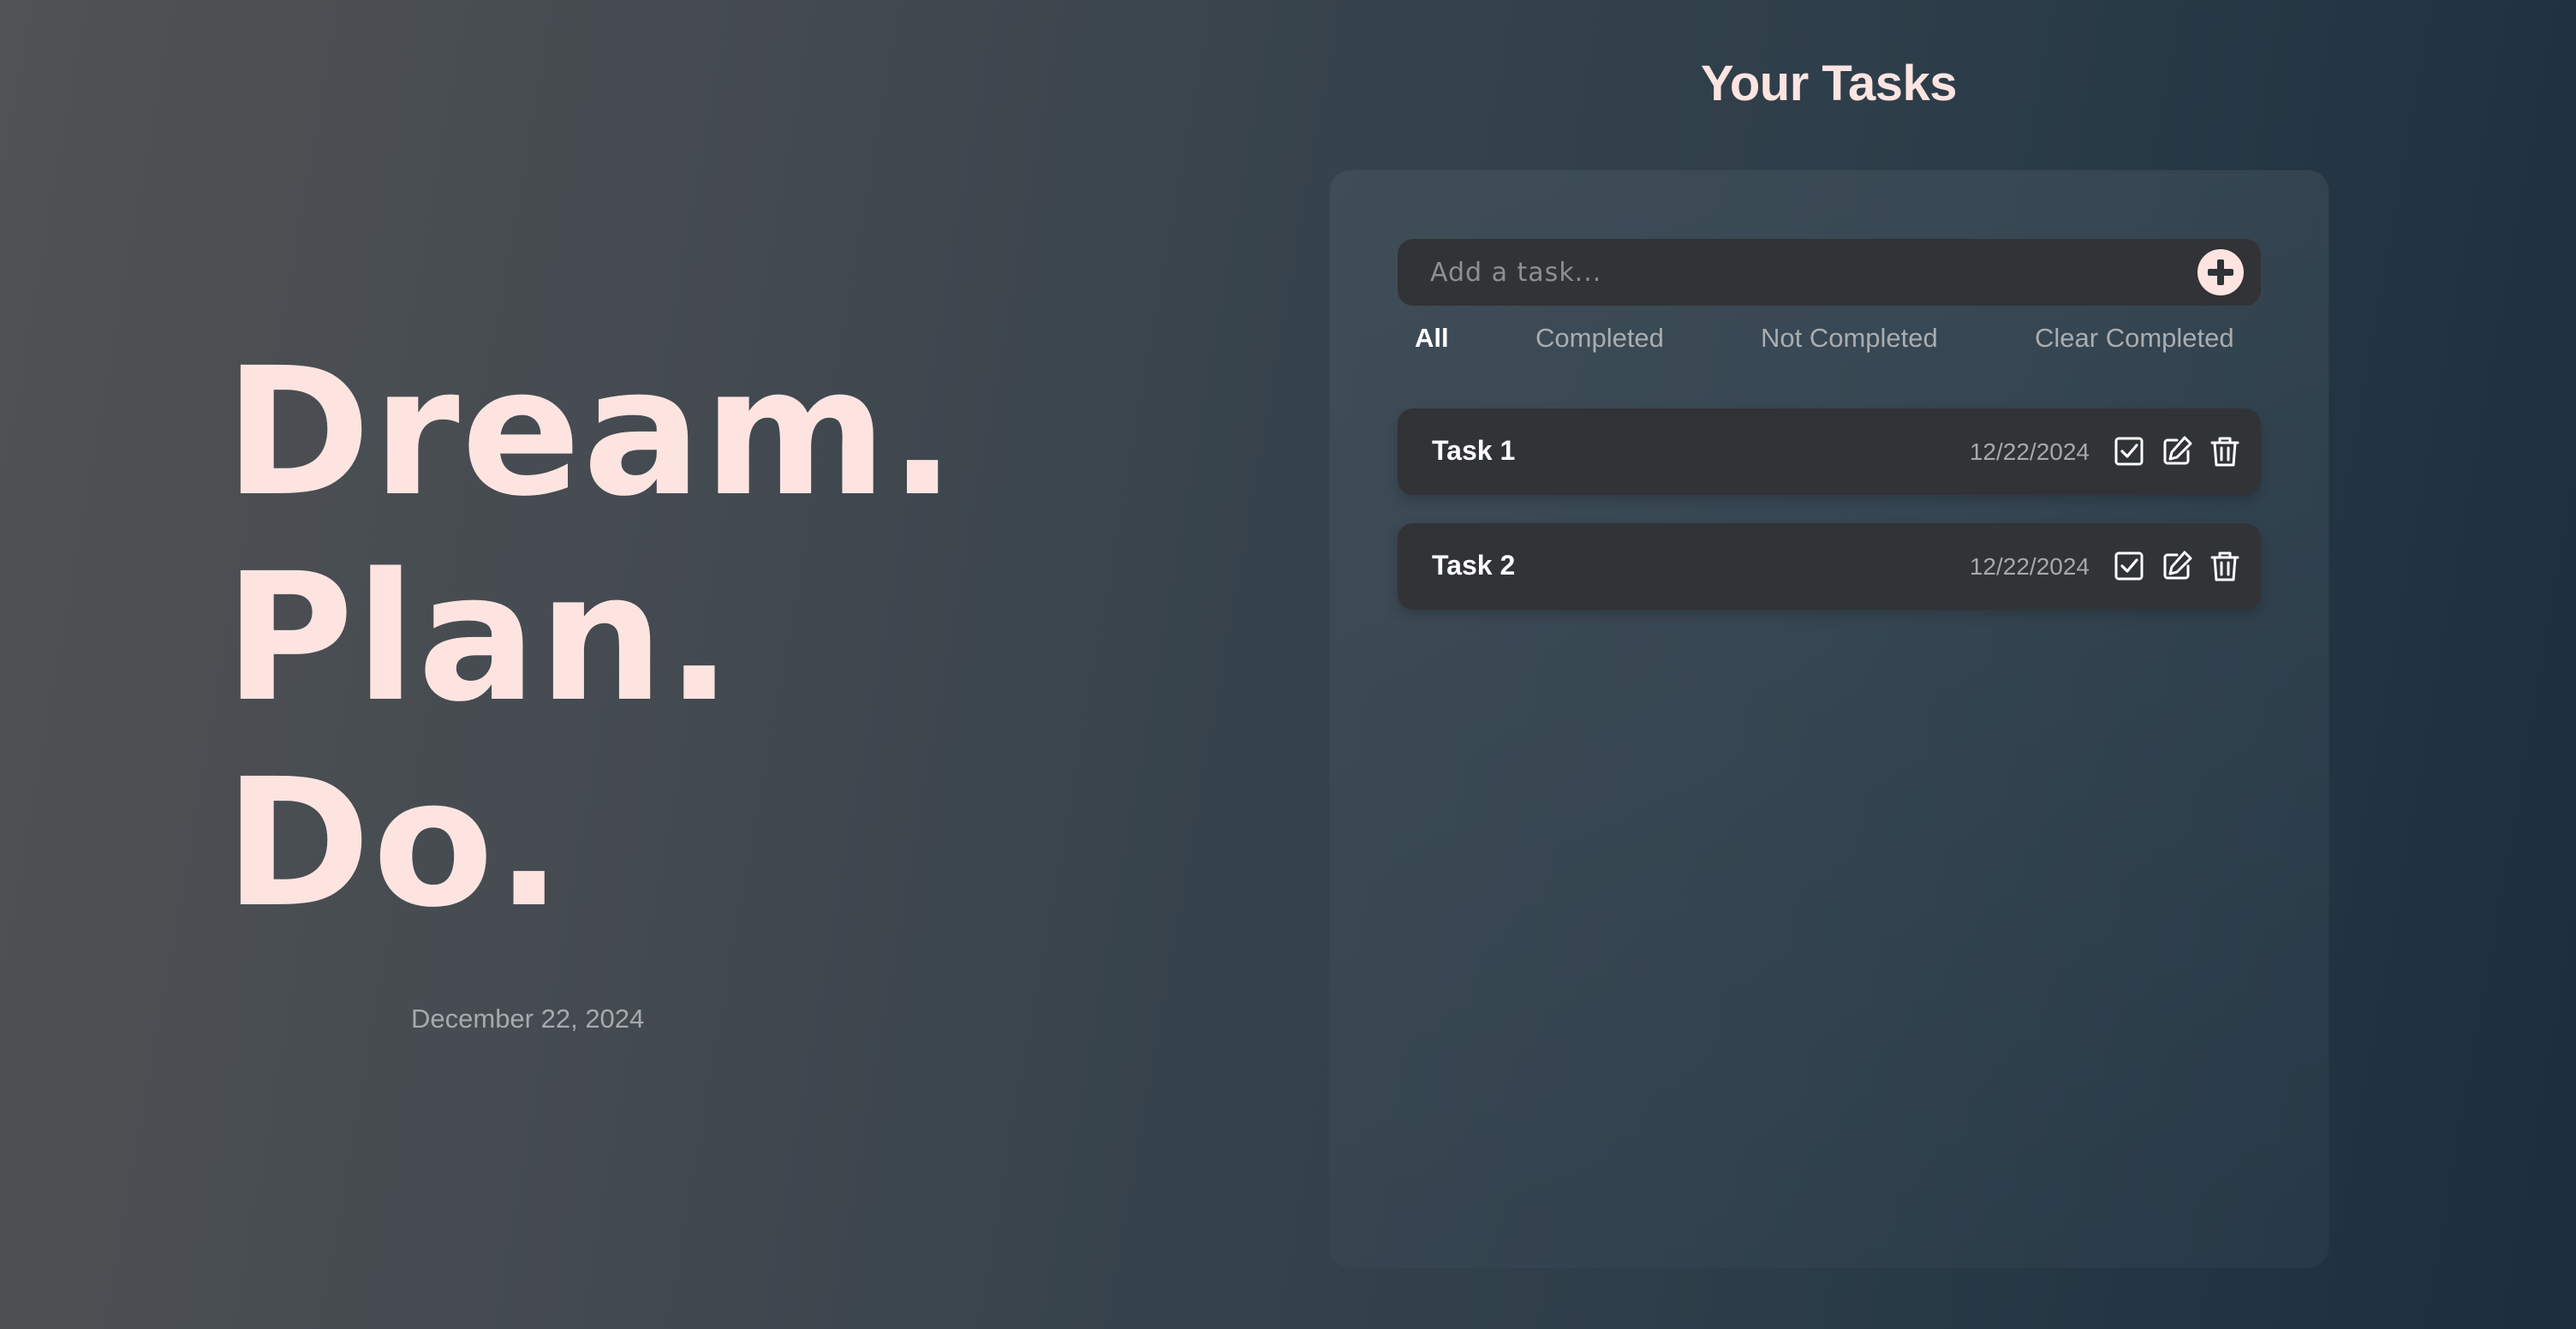 This screenshot has height=1329, width=2576. I want to click on clear-completed-button: Clear Completed, so click(2135, 338).